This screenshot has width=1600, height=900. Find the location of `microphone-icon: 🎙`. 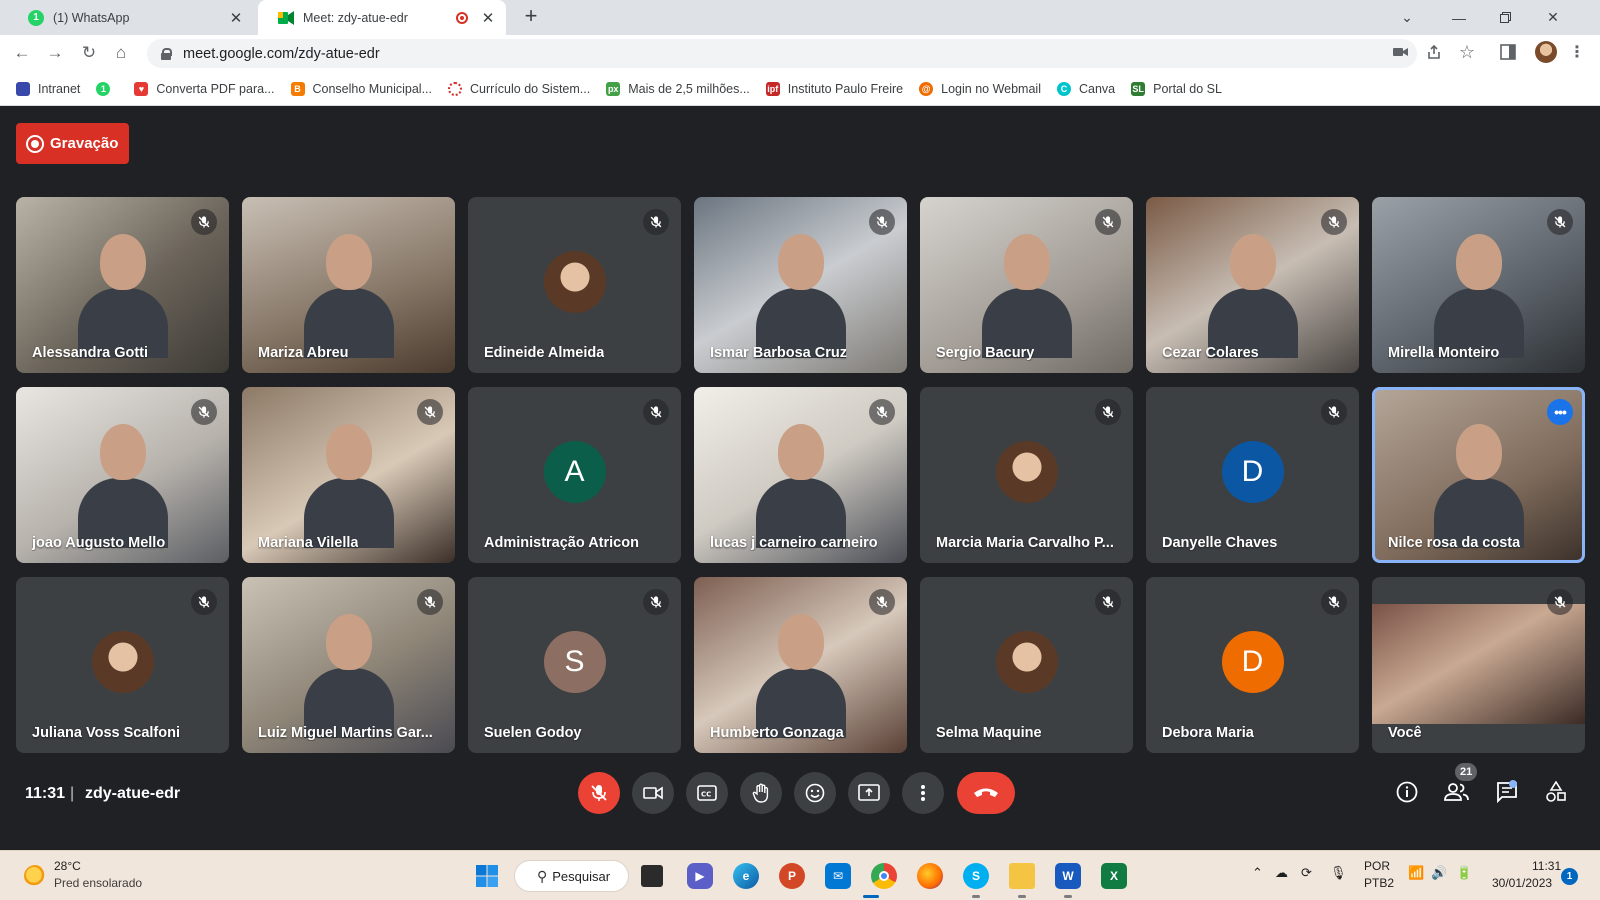

microphone-icon: 🎙 is located at coordinates (1338, 873).